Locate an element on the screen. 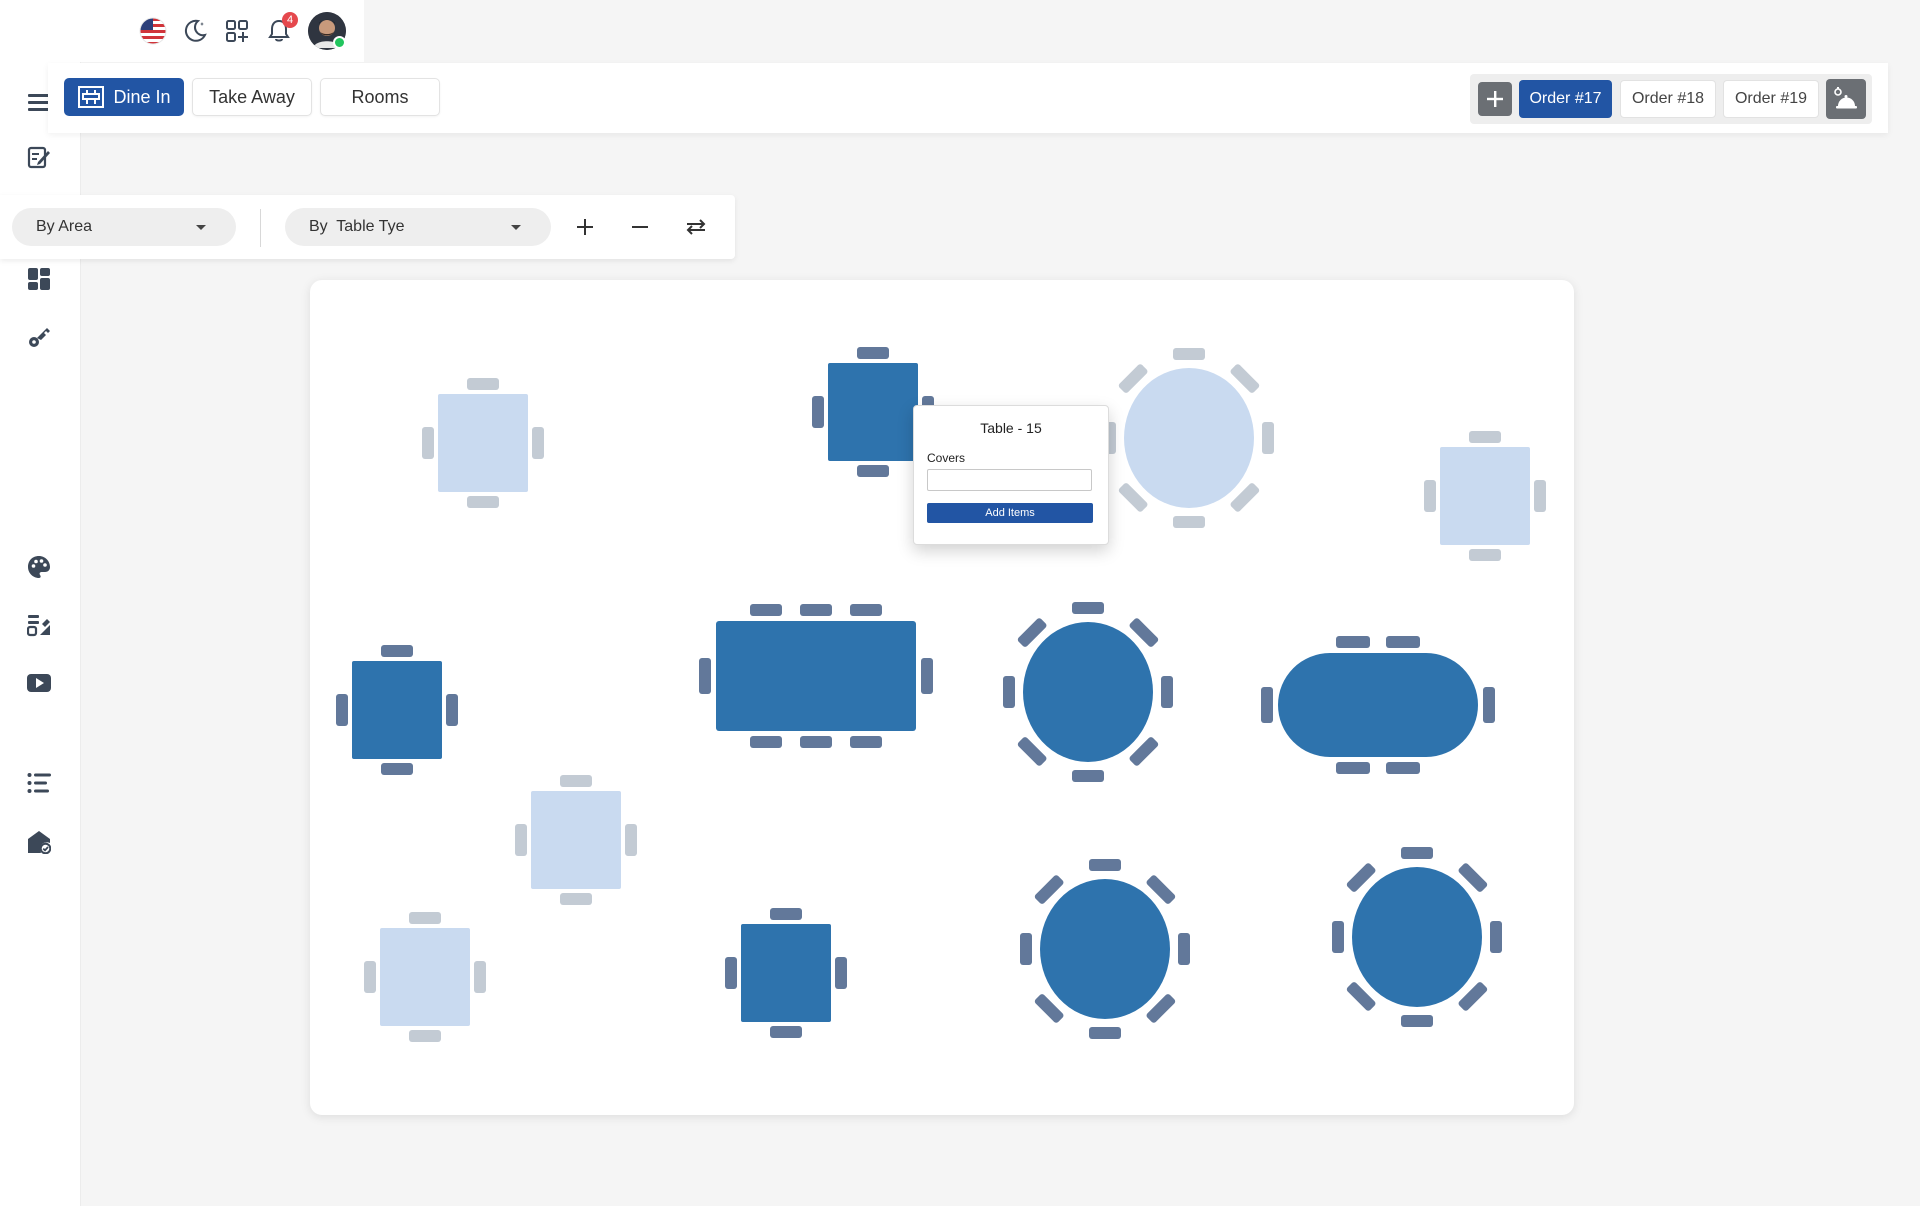 Image resolution: width=1920 pixels, height=1206 pixels. key-icon is located at coordinates (39, 337).